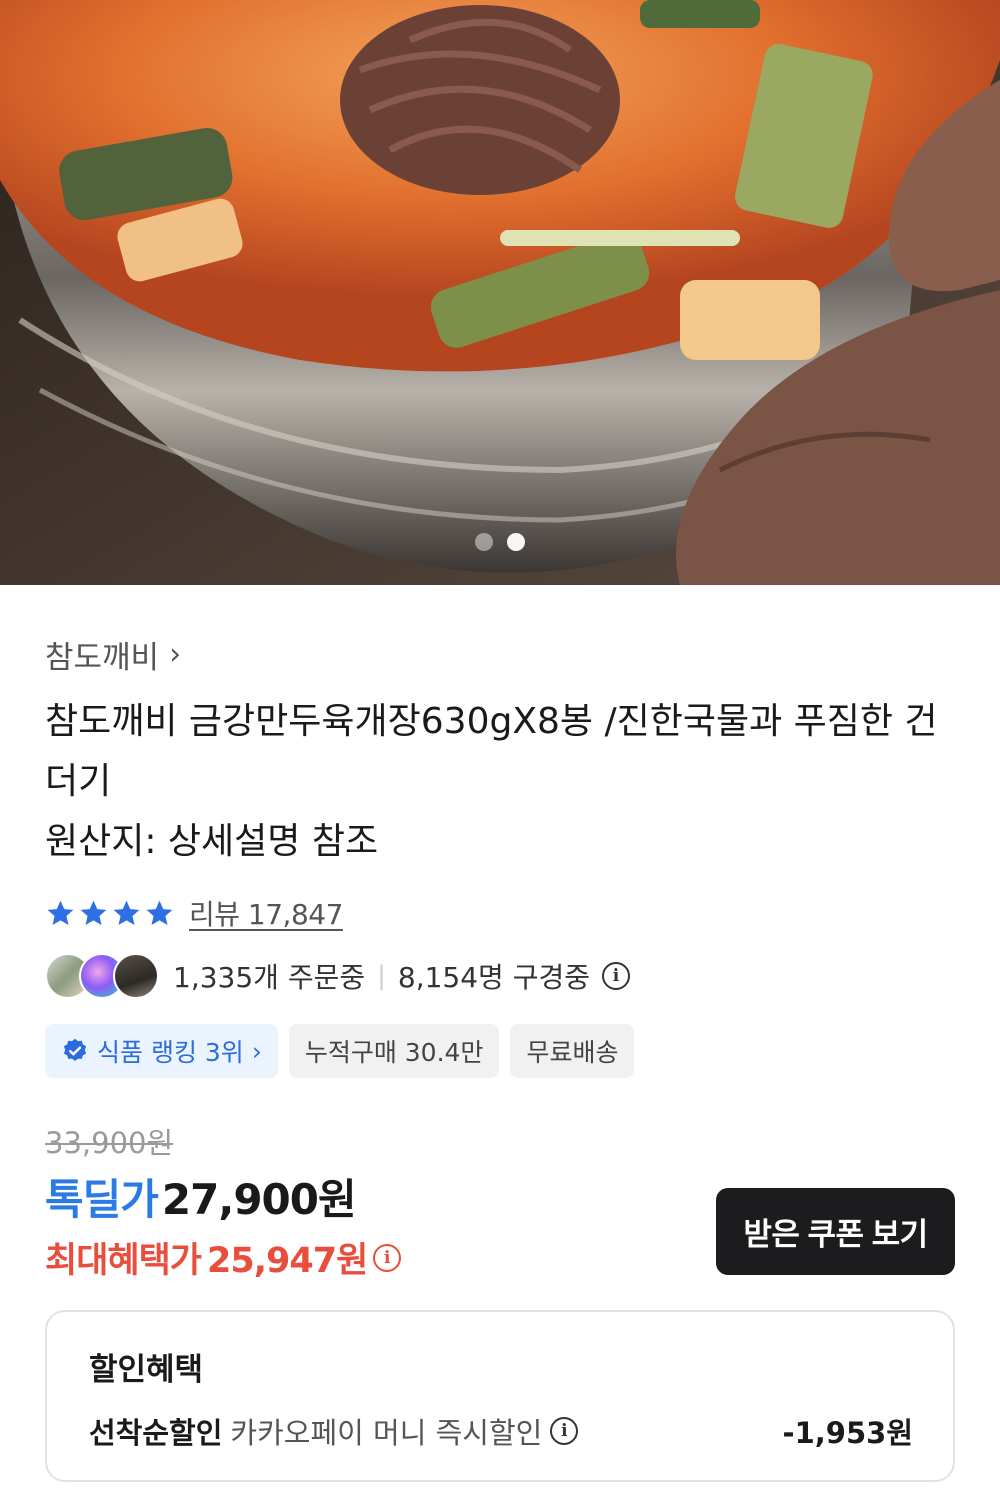 The height and width of the screenshot is (1488, 1000). I want to click on benefit-row: 선착순할인 카카오페이 머니 즉시할인 i -1,953원, so click(501, 1431).